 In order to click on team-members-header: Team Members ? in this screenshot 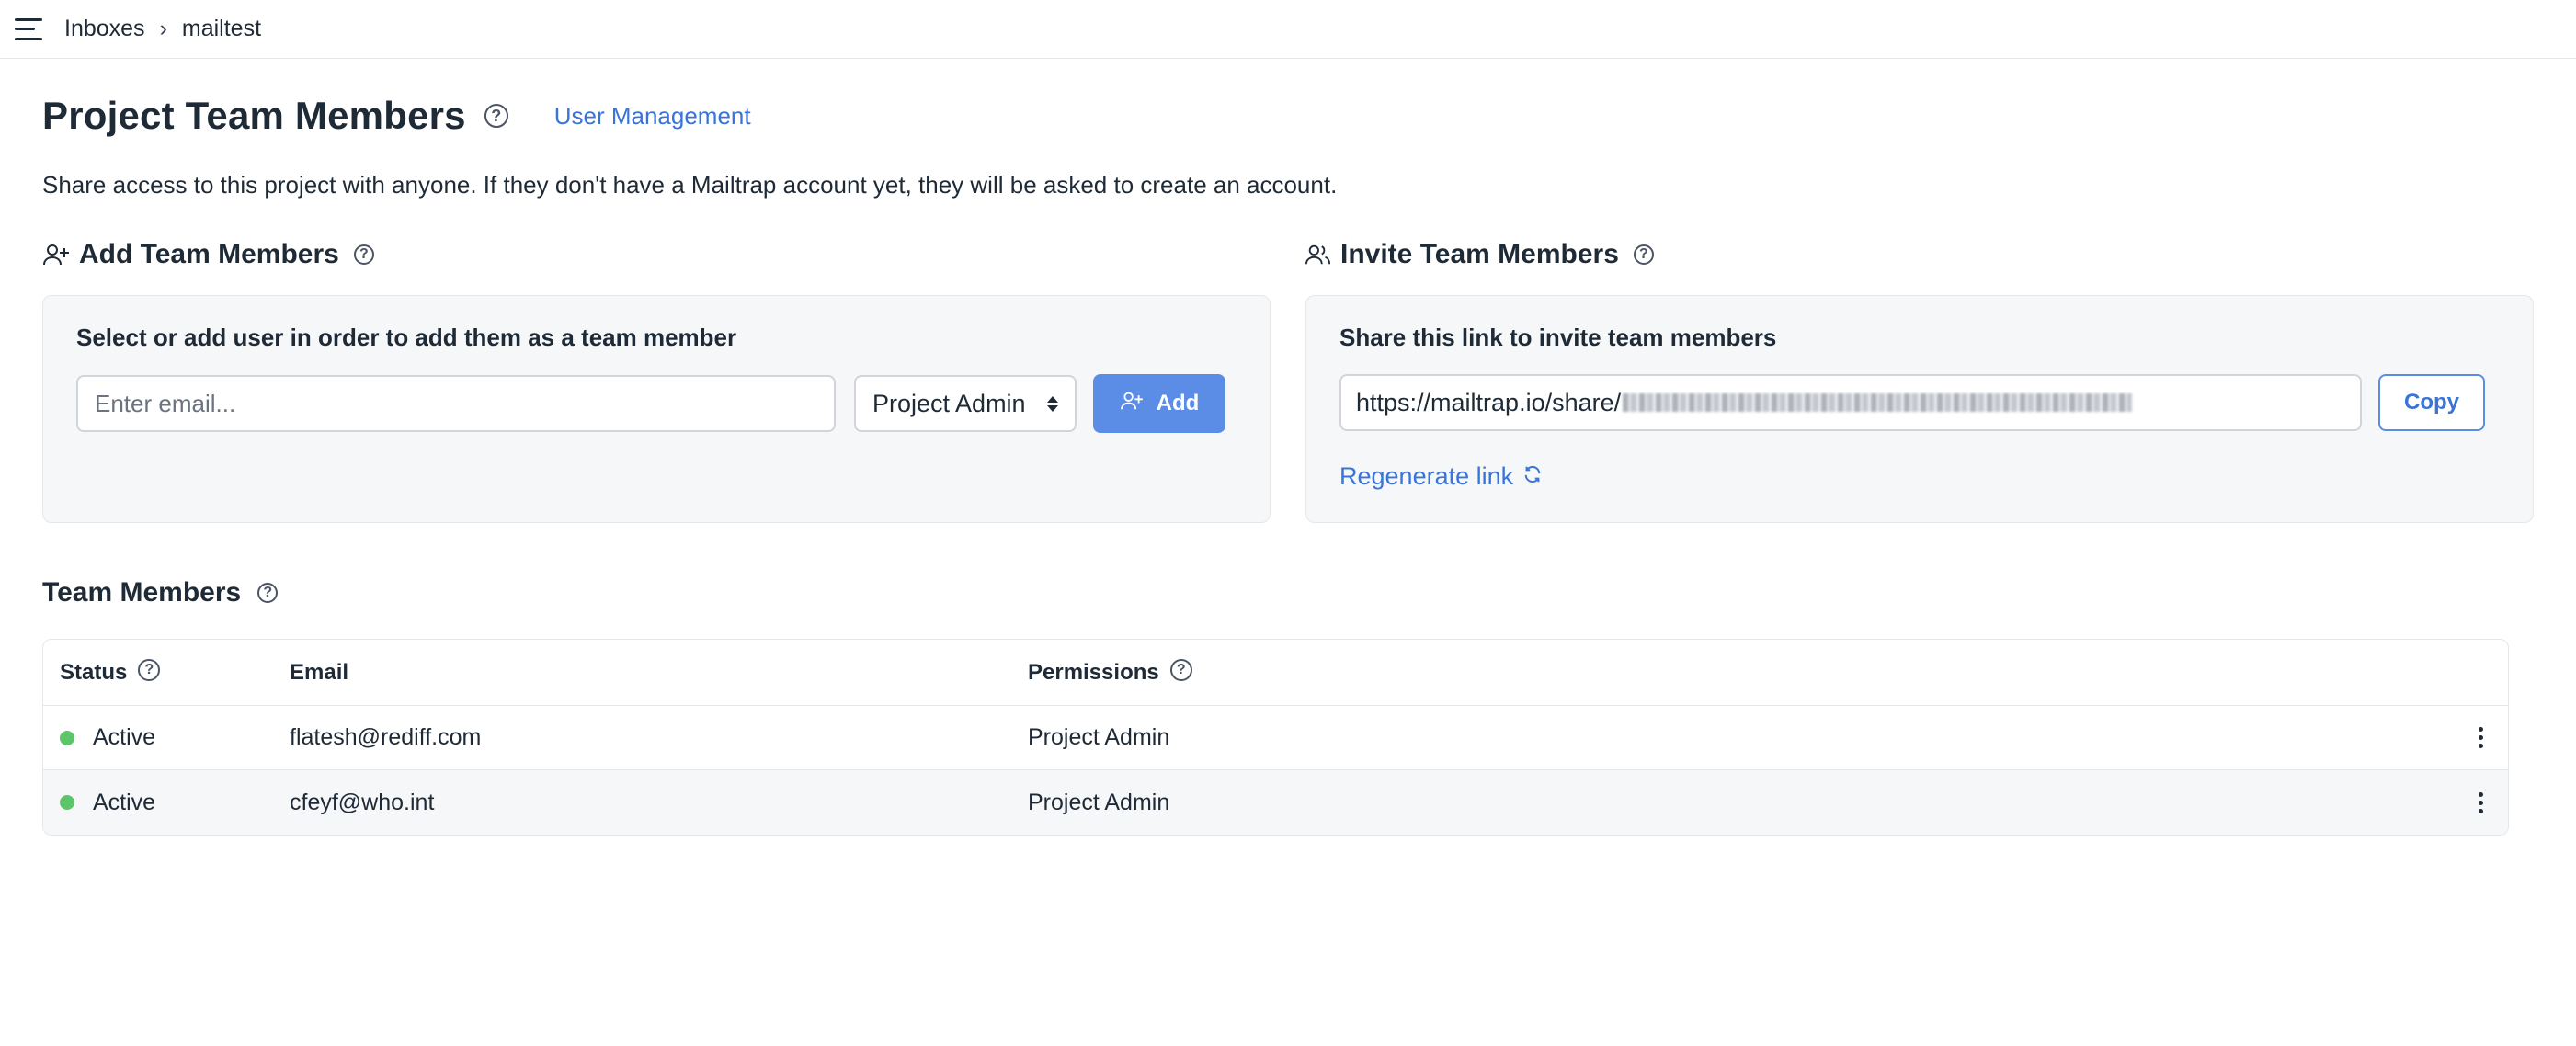, I will do `click(1288, 592)`.